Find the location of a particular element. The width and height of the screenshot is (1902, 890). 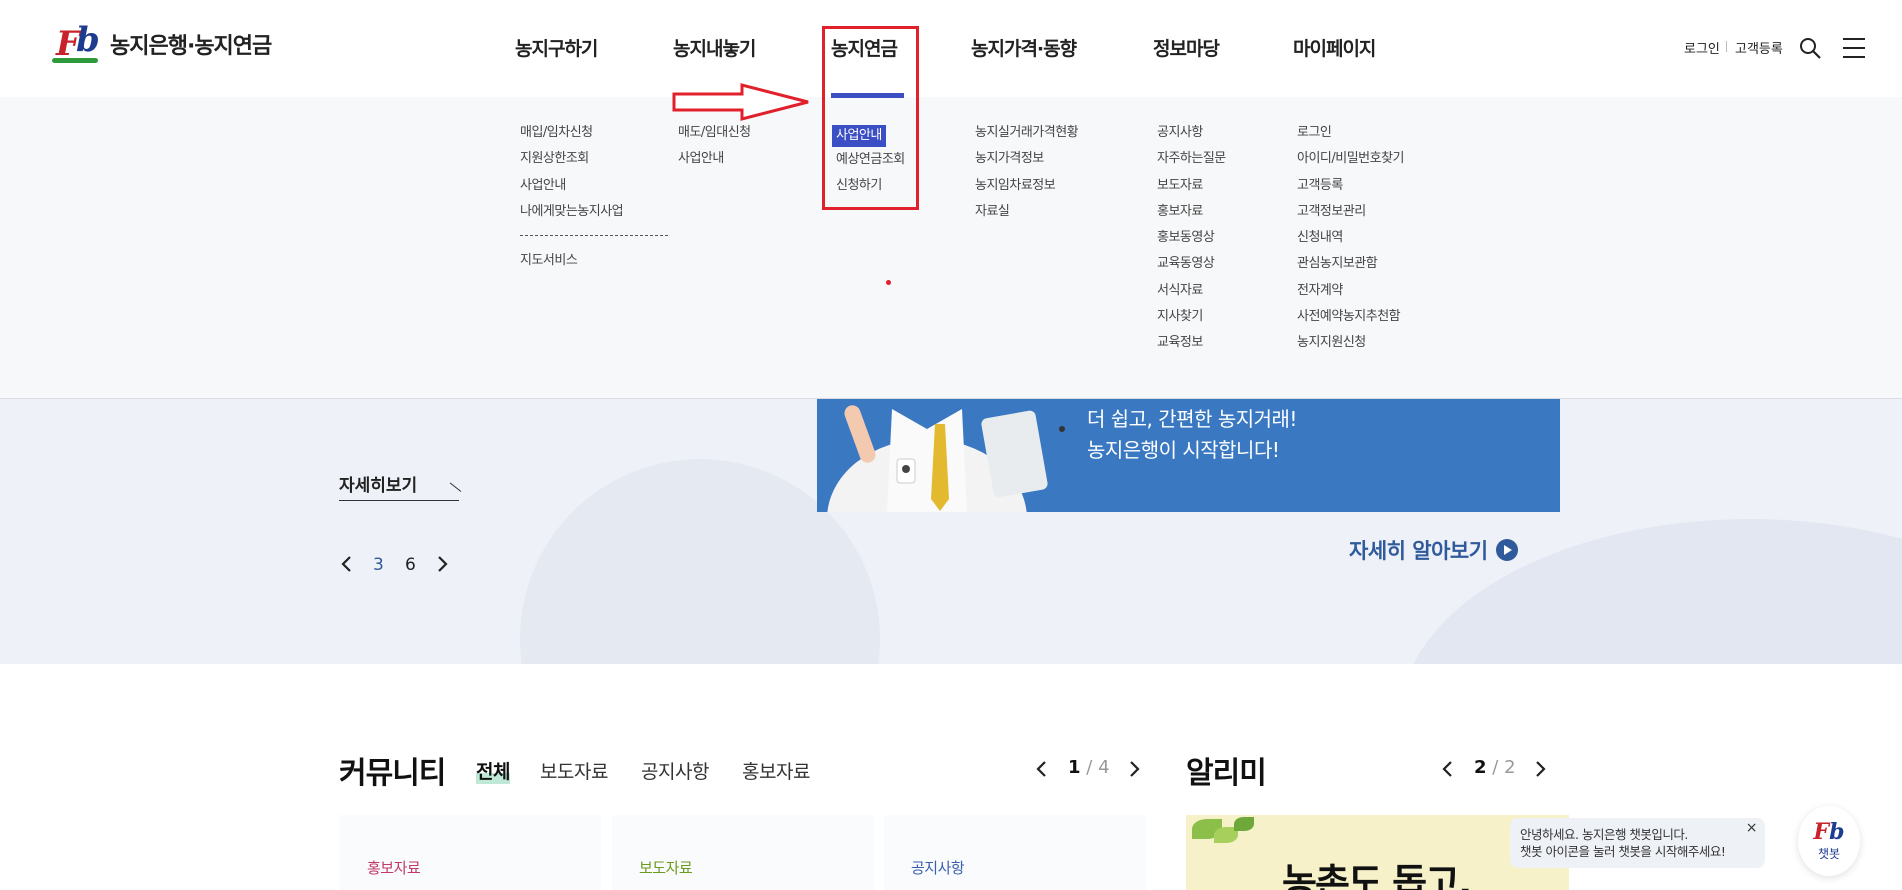

card-category: 보도자료 is located at coordinates (666, 868).